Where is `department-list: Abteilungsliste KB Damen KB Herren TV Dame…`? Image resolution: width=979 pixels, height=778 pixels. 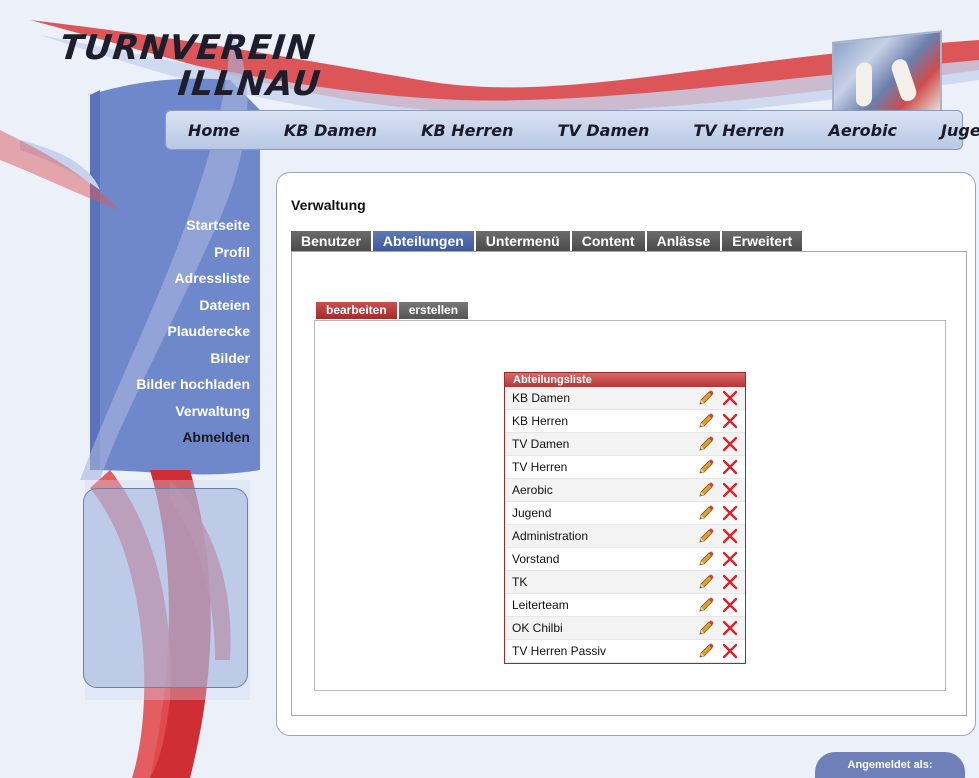
department-list: Abteilungsliste KB Damen KB Herren TV Dame… is located at coordinates (625, 518).